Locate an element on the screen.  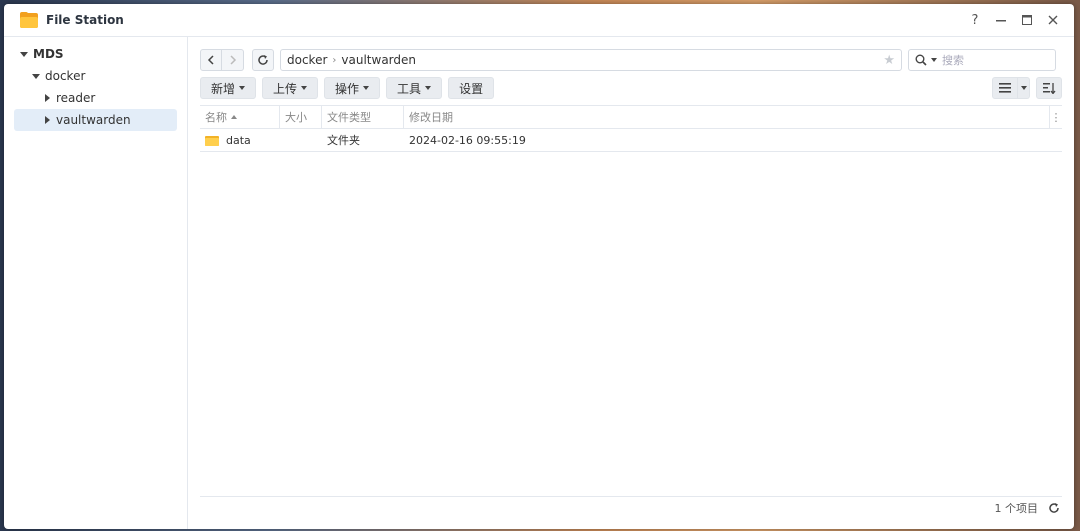
back-icon is located at coordinates (210, 60).